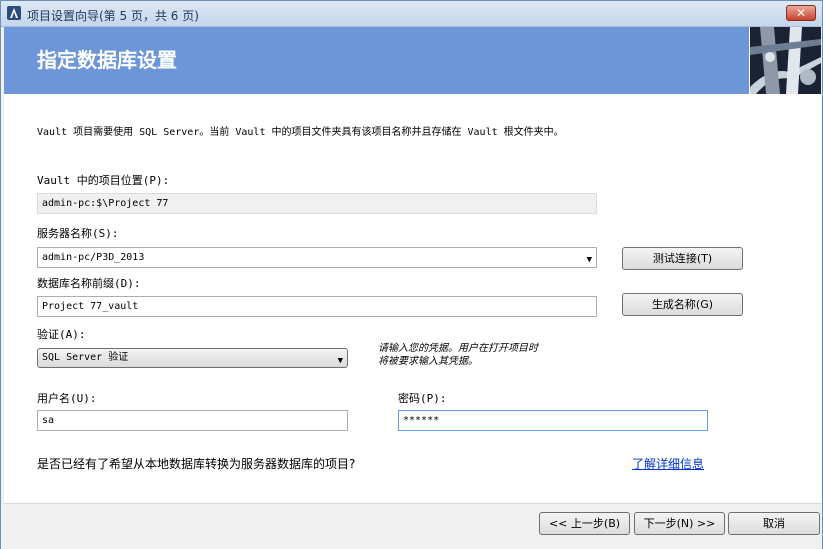 The height and width of the screenshot is (549, 823). Describe the element at coordinates (679, 523) in the screenshot. I see `next-button: 下一步(N) >>` at that location.